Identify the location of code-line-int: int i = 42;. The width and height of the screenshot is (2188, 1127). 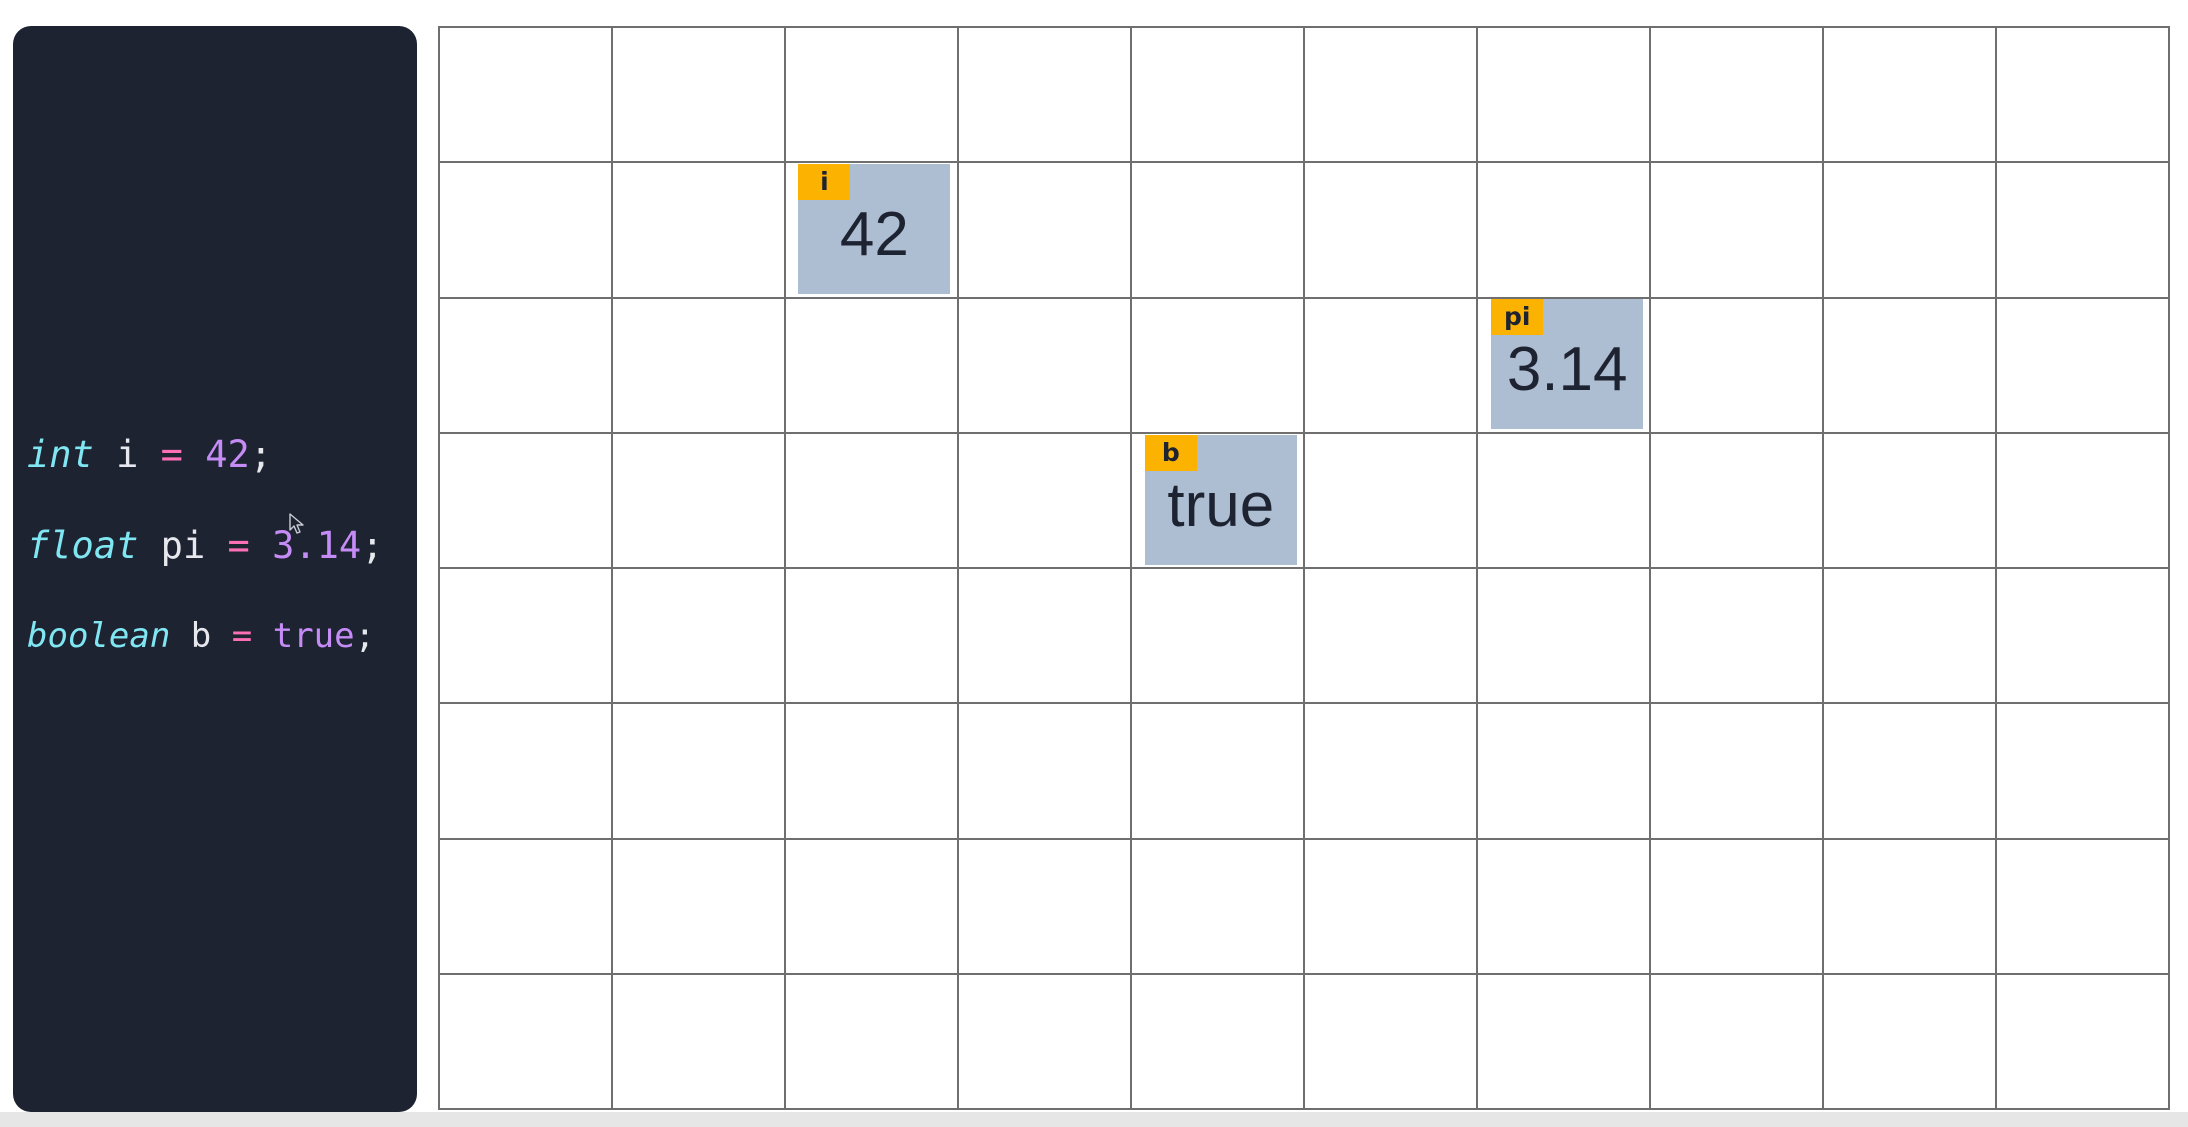
(149, 454).